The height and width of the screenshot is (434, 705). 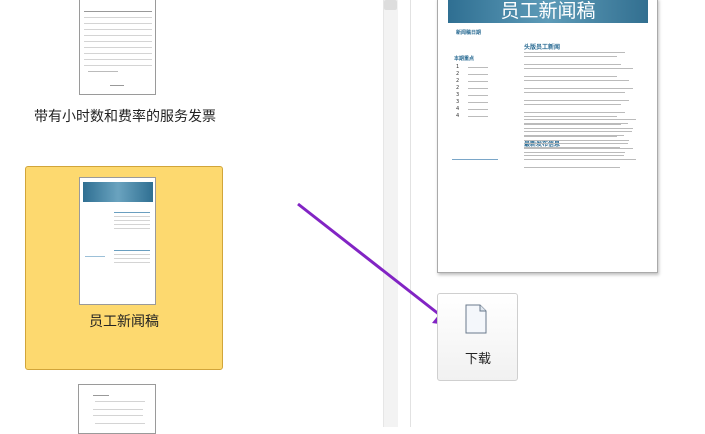 I want to click on annotation-arrow, so click(x=375, y=264).